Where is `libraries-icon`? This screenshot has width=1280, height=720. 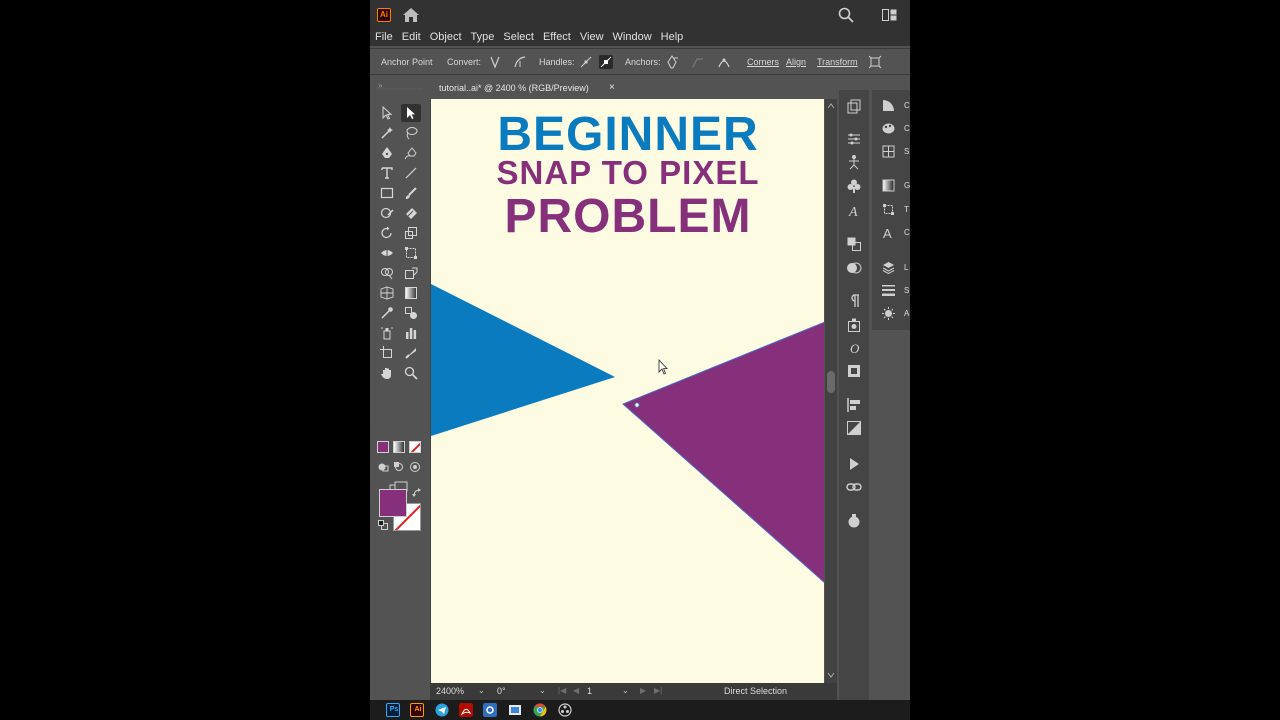
libraries-icon is located at coordinates (854, 371).